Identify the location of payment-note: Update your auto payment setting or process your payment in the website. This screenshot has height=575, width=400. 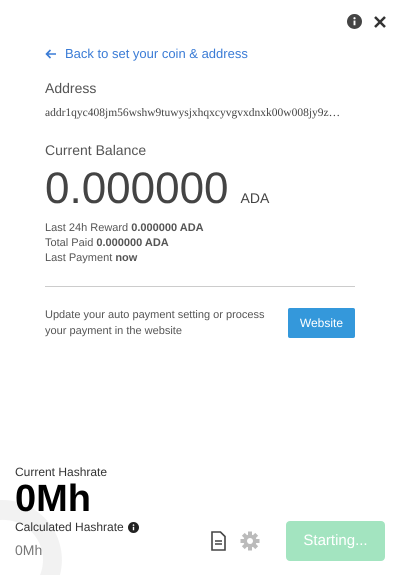
(155, 323).